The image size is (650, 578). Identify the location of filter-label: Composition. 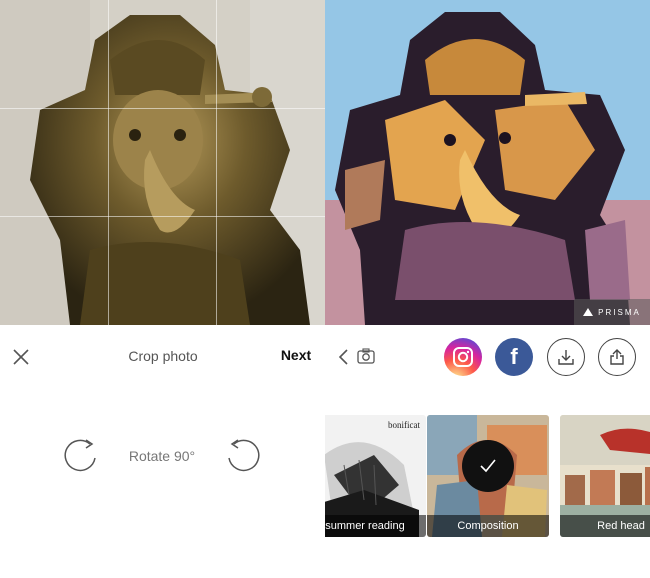
(488, 526).